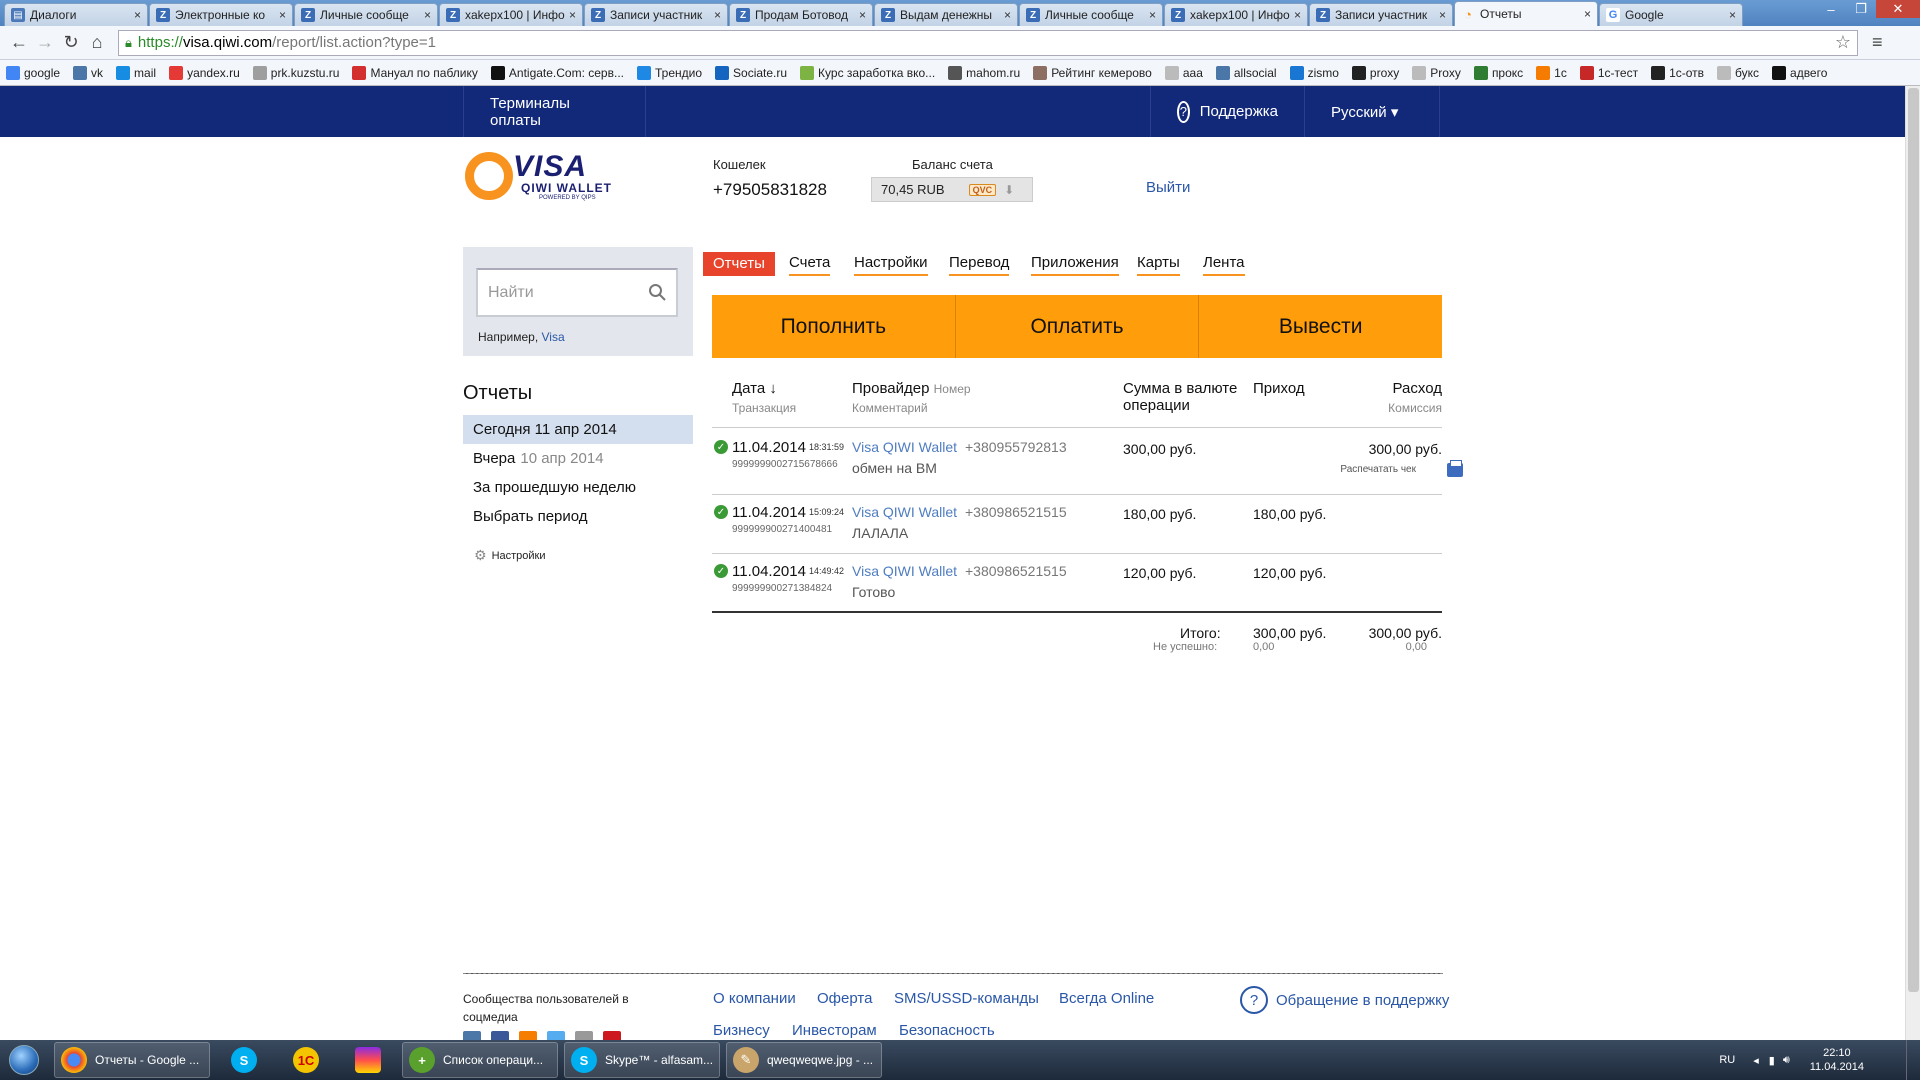 The width and height of the screenshot is (1920, 1080). Describe the element at coordinates (1727, 1060) in the screenshot. I see `language-indicator: RU` at that location.